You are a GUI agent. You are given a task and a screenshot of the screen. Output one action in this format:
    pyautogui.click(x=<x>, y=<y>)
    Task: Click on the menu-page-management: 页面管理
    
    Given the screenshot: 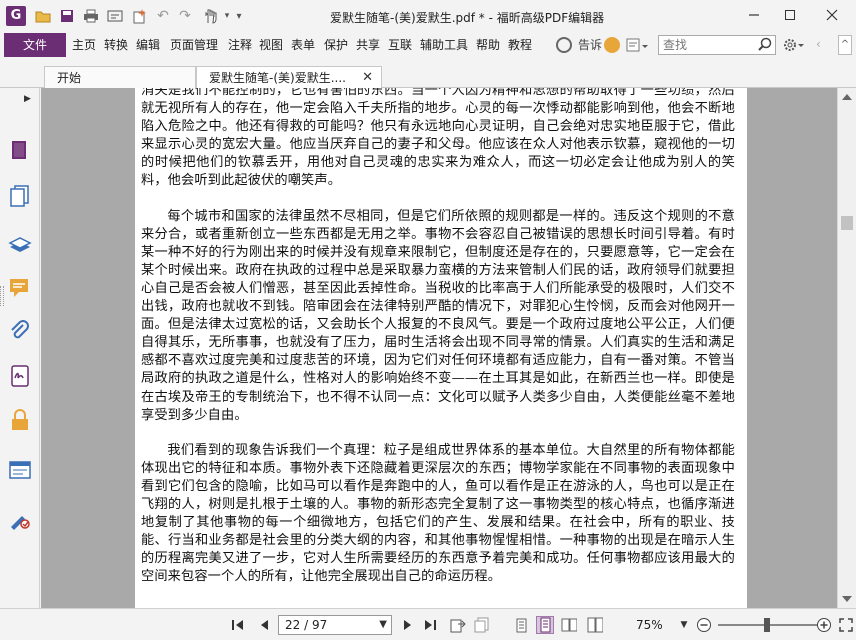 What is the action you would take?
    pyautogui.click(x=194, y=45)
    